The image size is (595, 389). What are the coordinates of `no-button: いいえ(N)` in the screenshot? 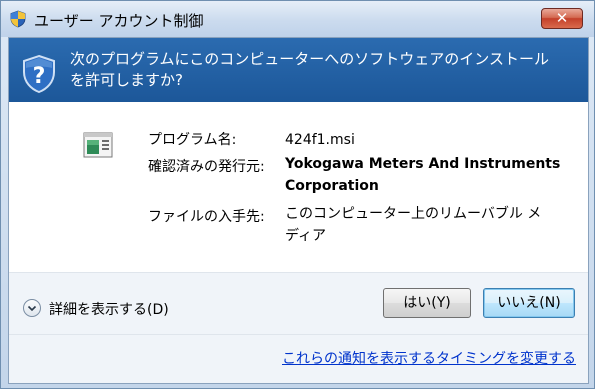 It's located at (529, 303).